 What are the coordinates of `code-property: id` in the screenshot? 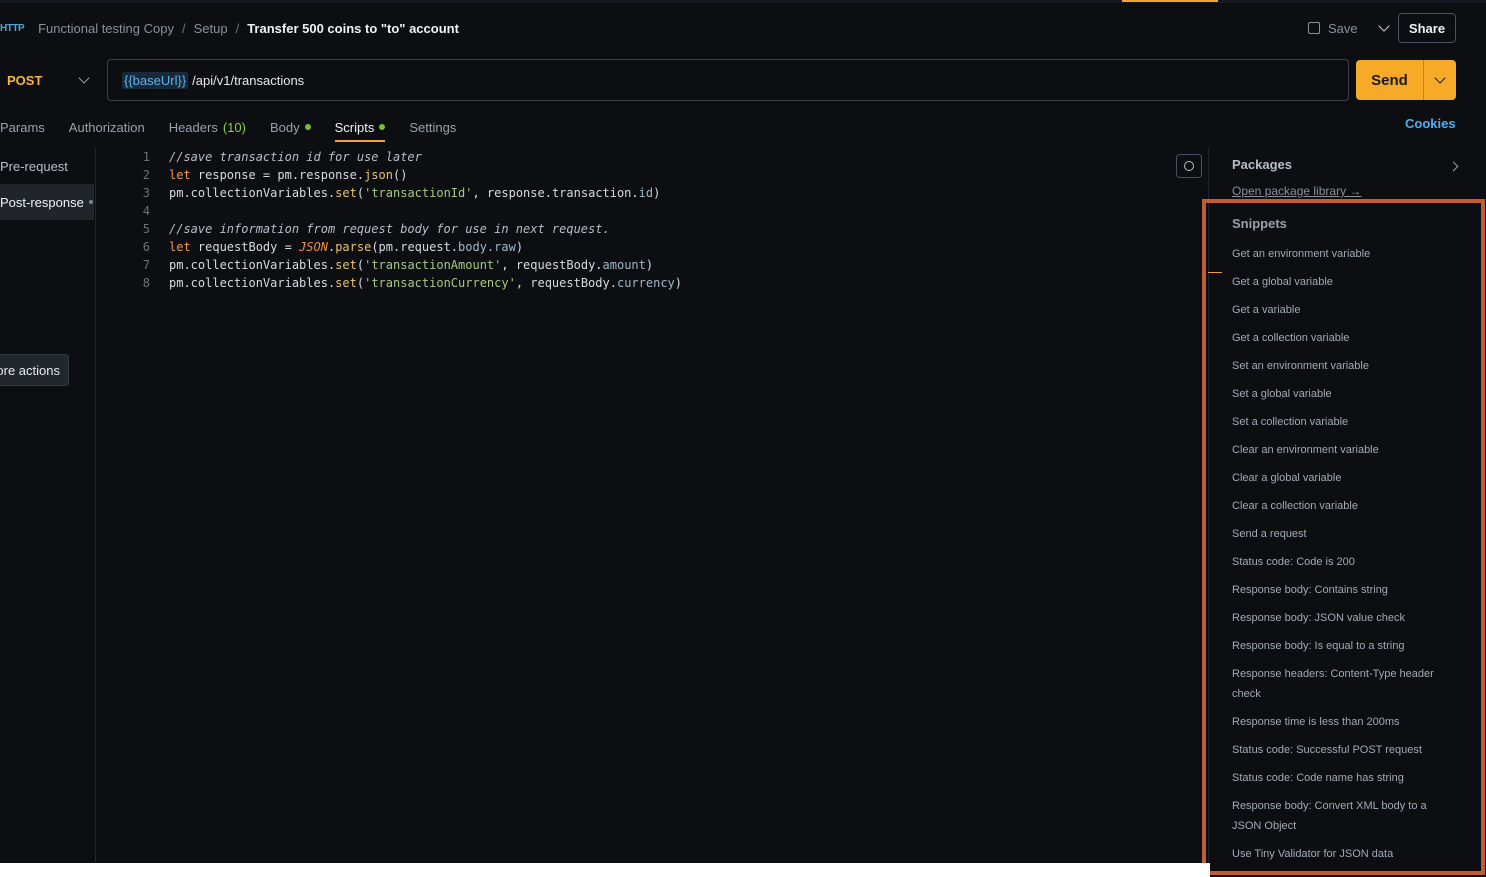 It's located at (646, 193).